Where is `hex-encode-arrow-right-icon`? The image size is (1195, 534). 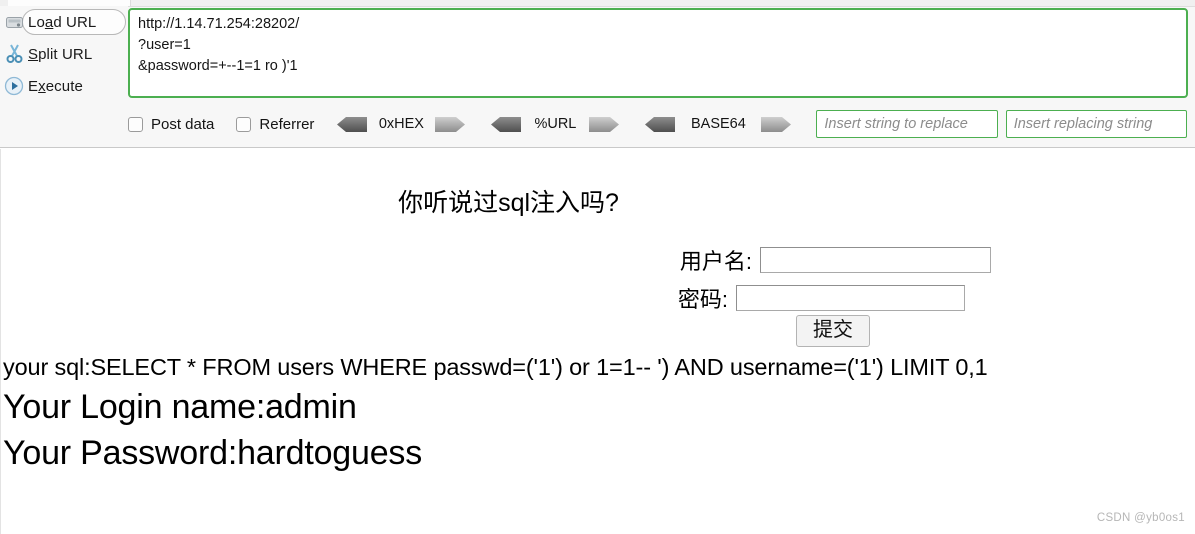 hex-encode-arrow-right-icon is located at coordinates (450, 124).